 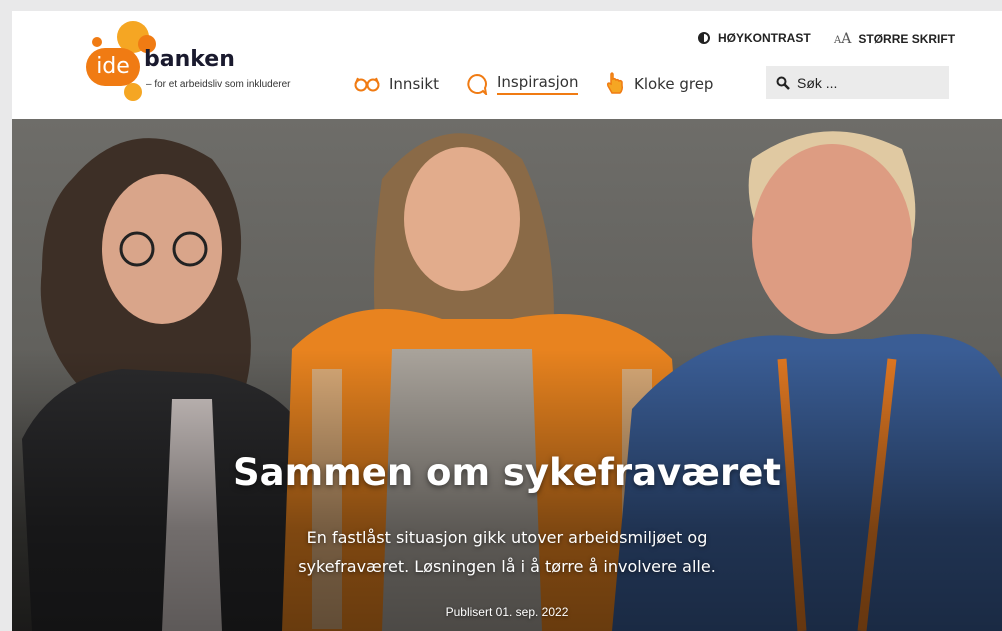 I want to click on font-size-icon: AA, so click(x=843, y=39).